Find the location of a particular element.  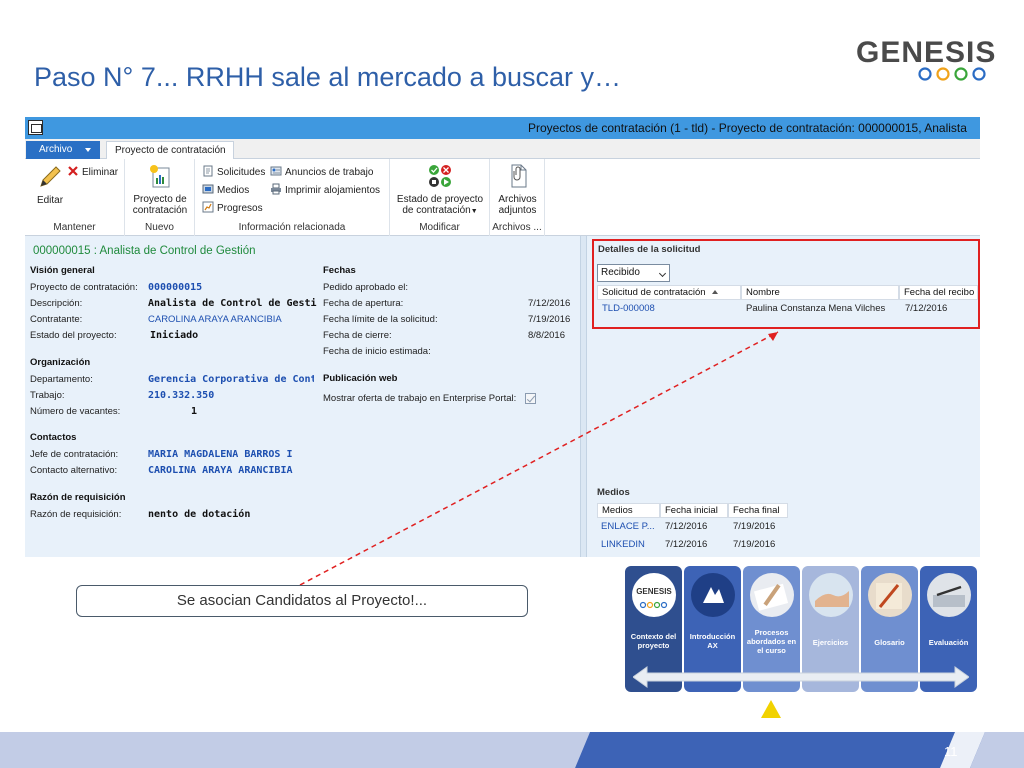

estado-filter-value: Recibido is located at coordinates (620, 272).